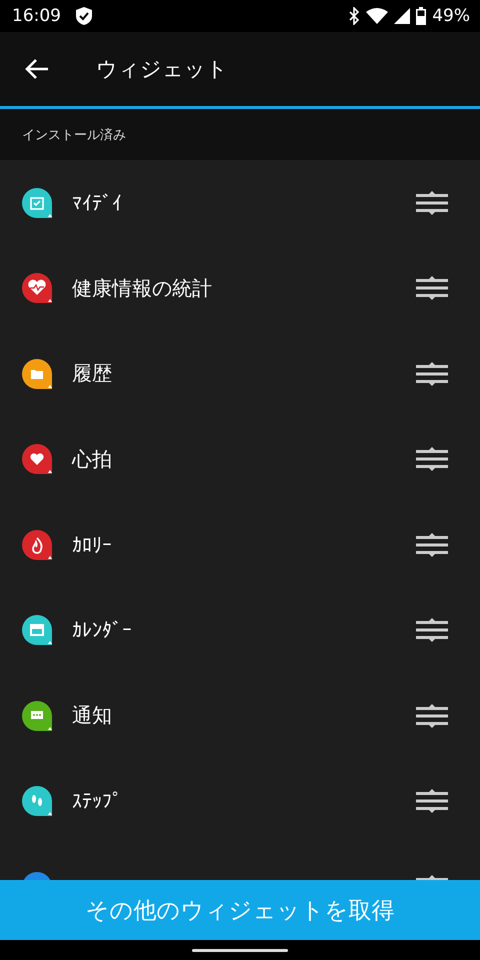 The image size is (480, 960). What do you see at coordinates (402, 16) in the screenshot?
I see `signal-icon` at bounding box center [402, 16].